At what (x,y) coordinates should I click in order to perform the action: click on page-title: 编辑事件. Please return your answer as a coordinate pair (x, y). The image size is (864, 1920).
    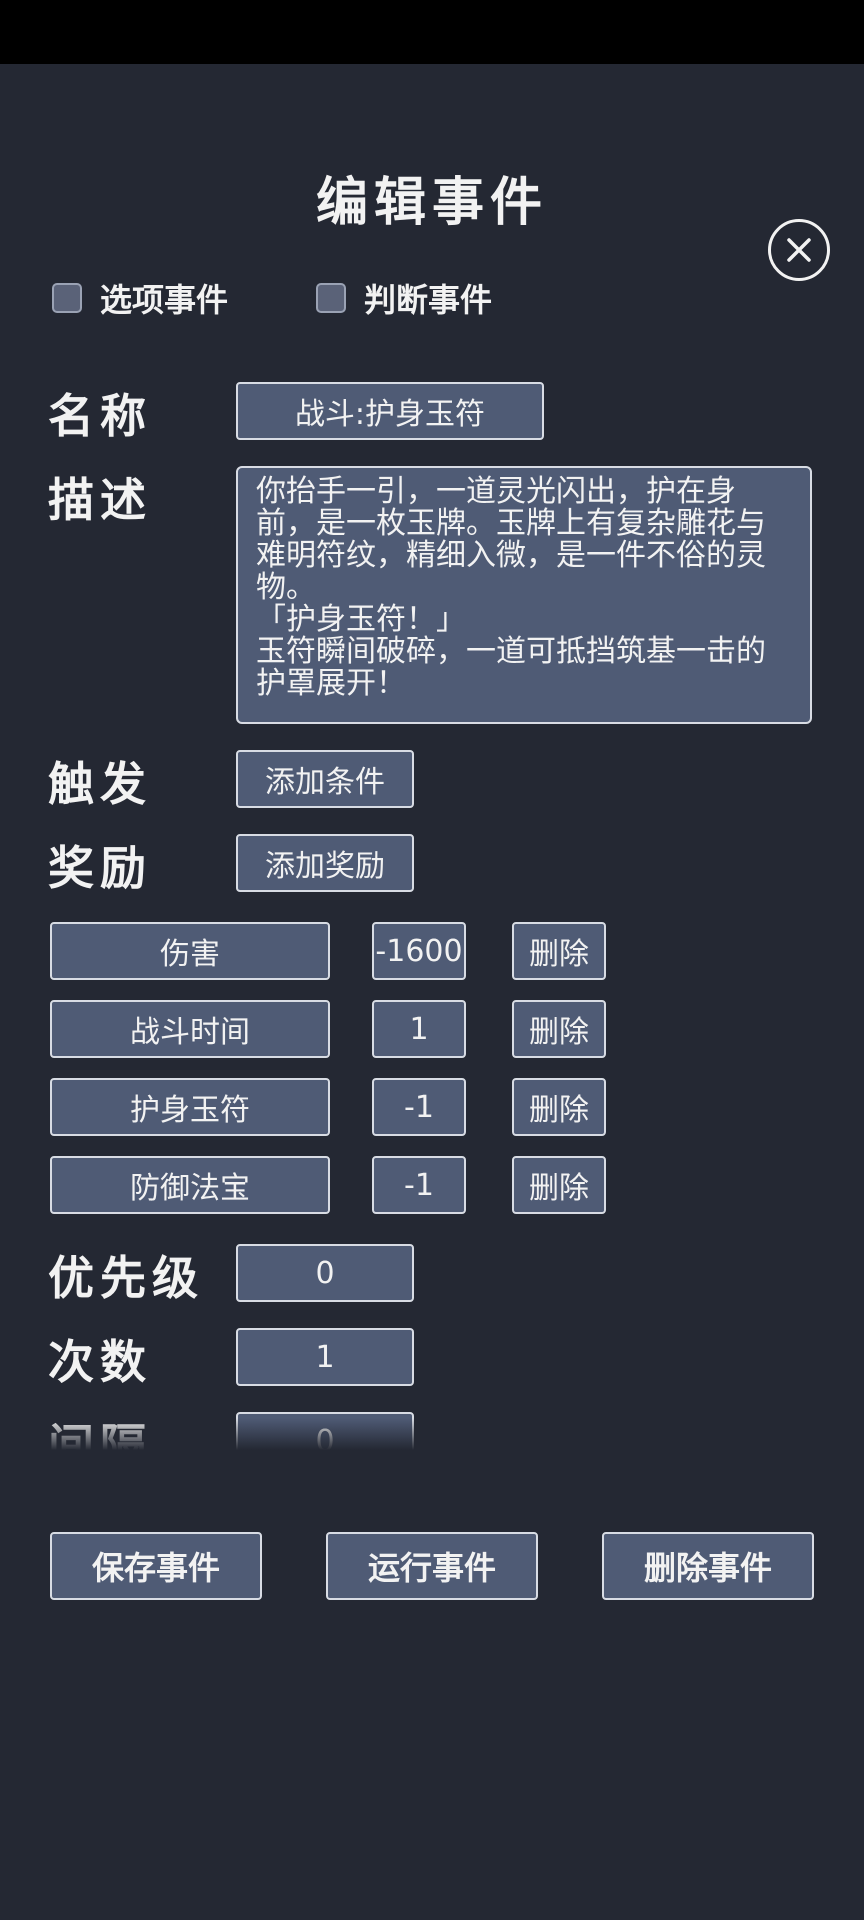
    Looking at the image, I should click on (431, 203).